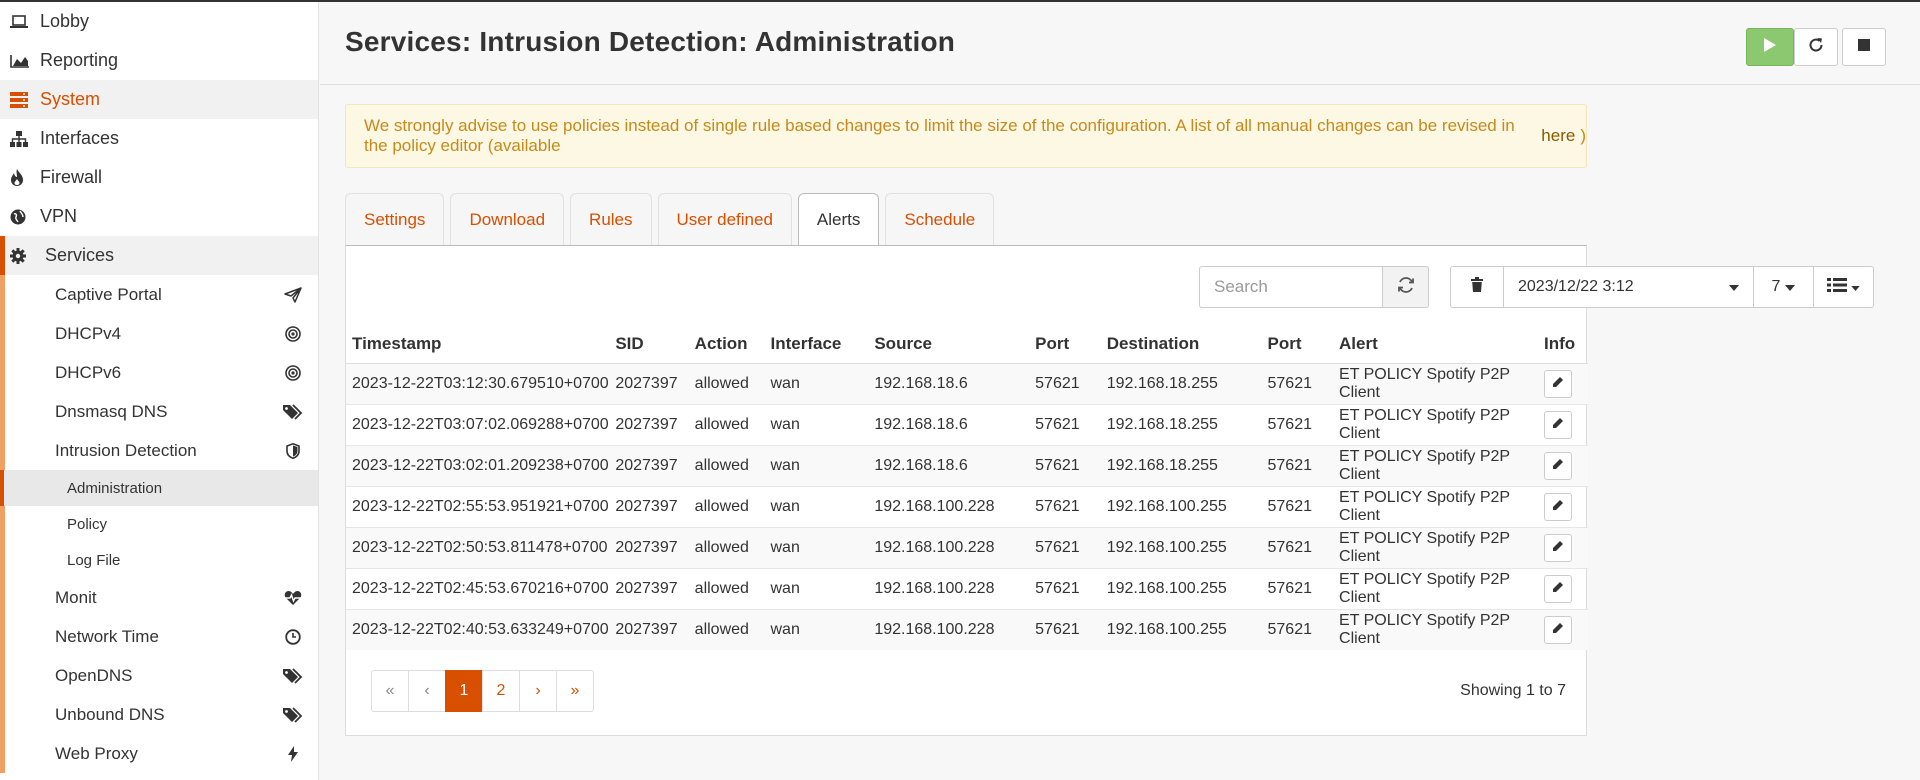 The height and width of the screenshot is (780, 1920). Describe the element at coordinates (575, 691) in the screenshot. I see `page-last-button: »` at that location.